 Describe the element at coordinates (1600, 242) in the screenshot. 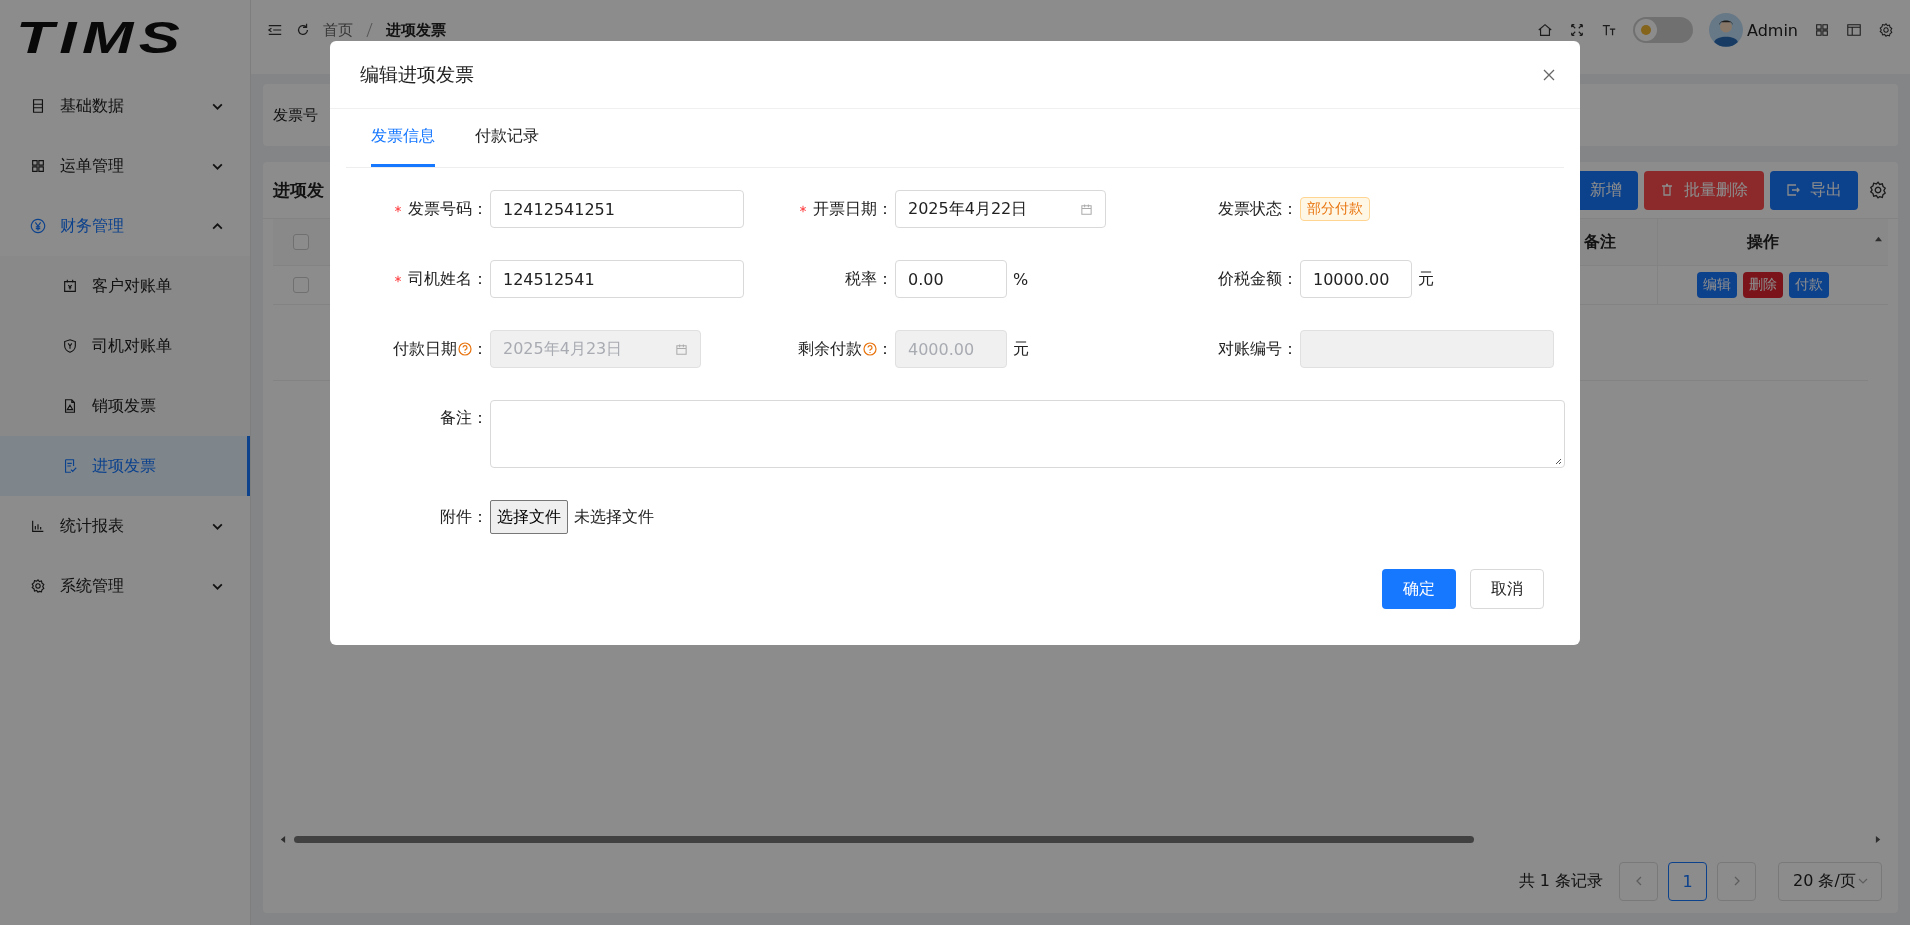

I see `column-header: 备注` at that location.